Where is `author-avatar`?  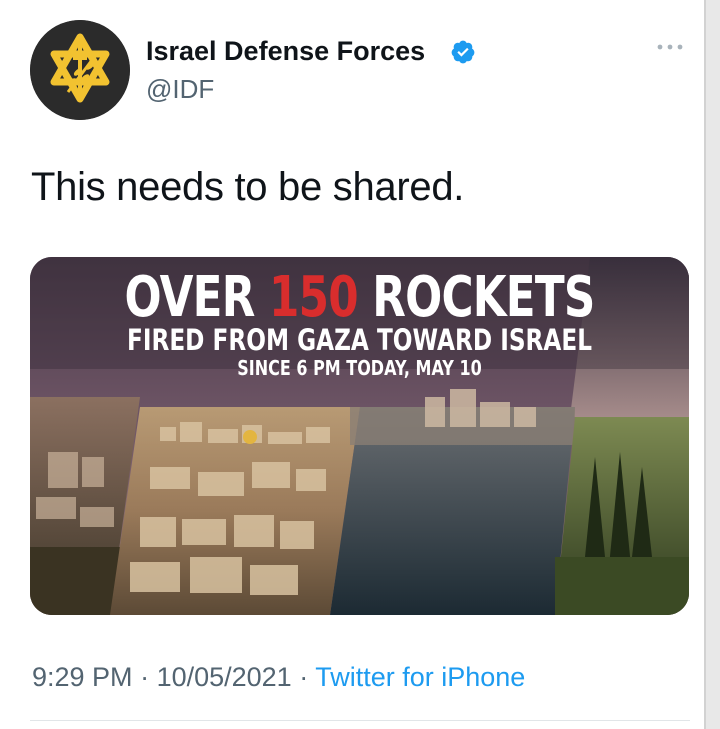 author-avatar is located at coordinates (80, 70).